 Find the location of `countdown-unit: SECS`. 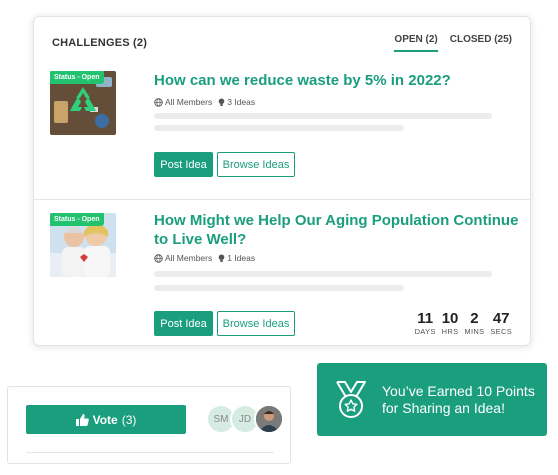

countdown-unit: SECS is located at coordinates (501, 331).